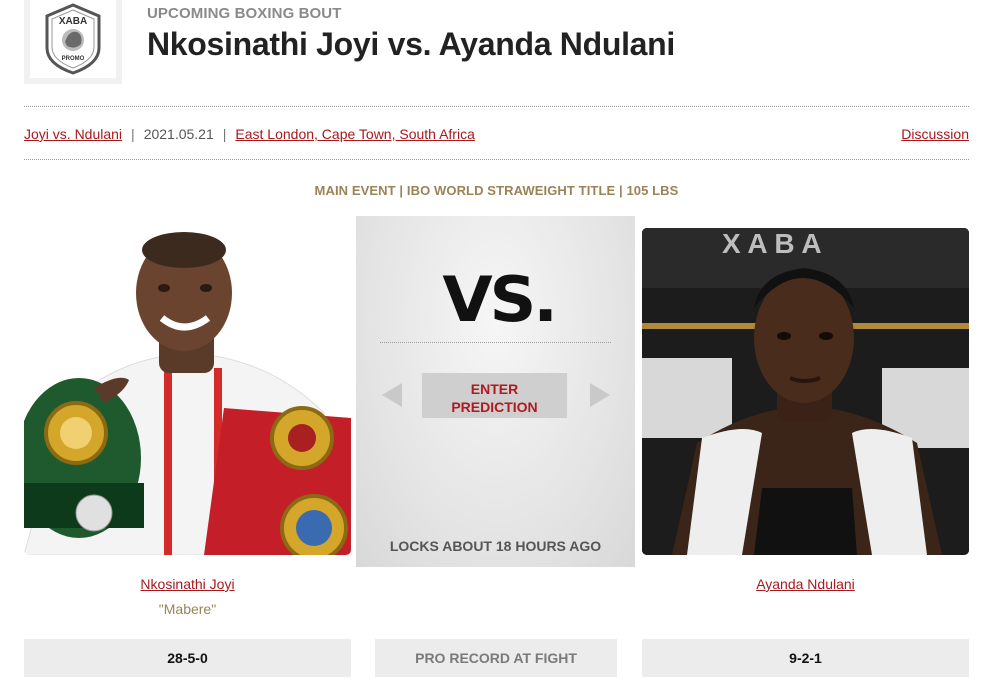  Describe the element at coordinates (772, 243) in the screenshot. I see `backdrop-logo-text: X A B A` at that location.